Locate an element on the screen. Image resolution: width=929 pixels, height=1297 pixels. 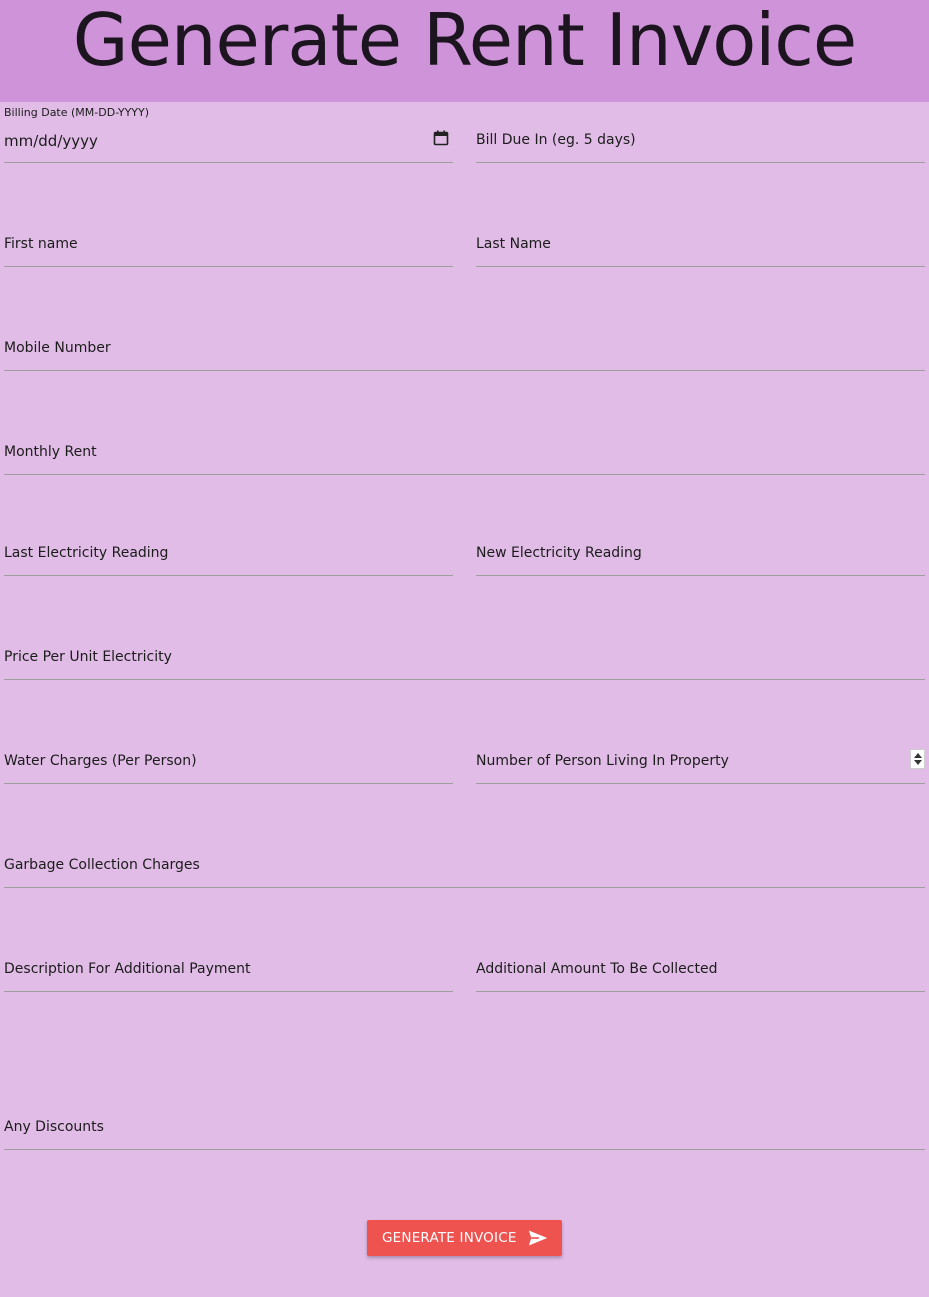
additional-amount-field: Additional Amount To Be Collected is located at coordinates (700, 971).